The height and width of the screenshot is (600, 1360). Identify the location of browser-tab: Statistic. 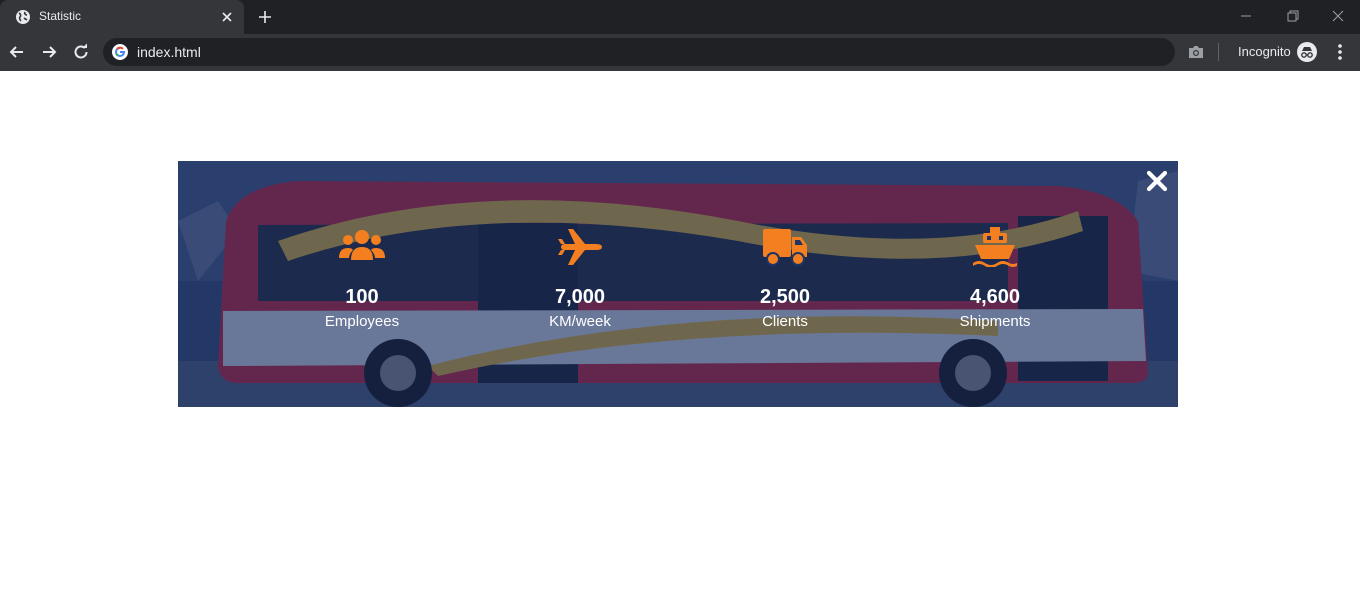
(122, 17).